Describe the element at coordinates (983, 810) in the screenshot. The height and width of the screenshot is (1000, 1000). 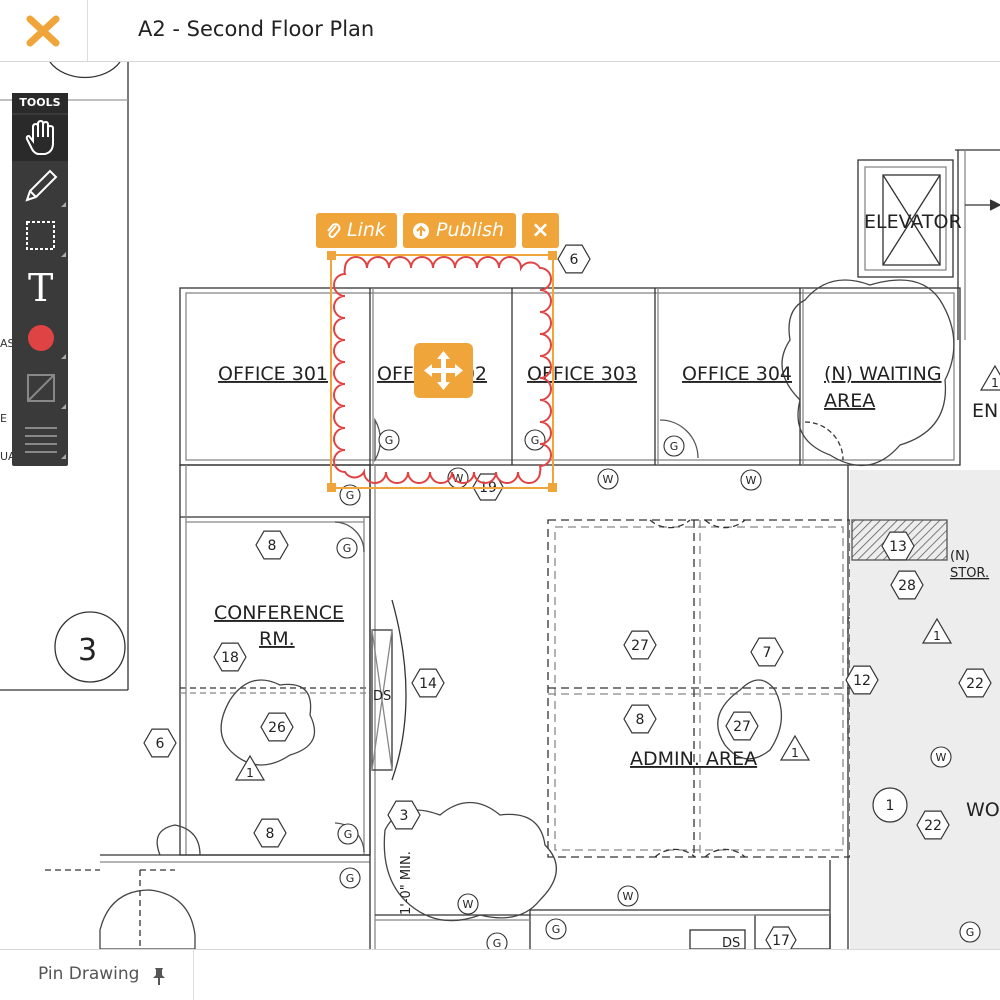
I see `room-label-wo: WO` at that location.